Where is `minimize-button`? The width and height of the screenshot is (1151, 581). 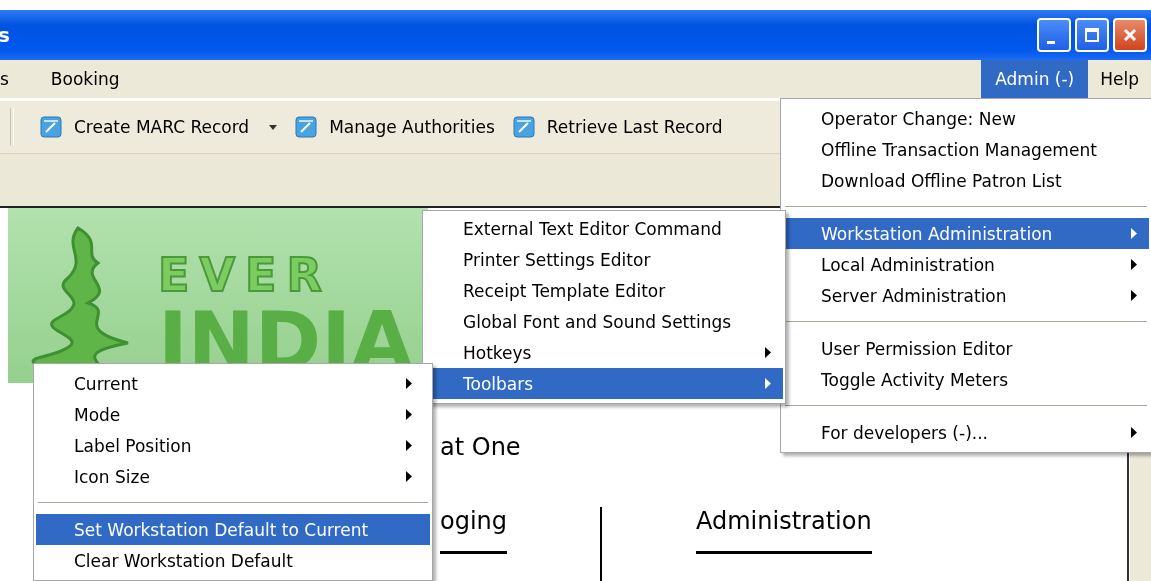 minimize-button is located at coordinates (1054, 35).